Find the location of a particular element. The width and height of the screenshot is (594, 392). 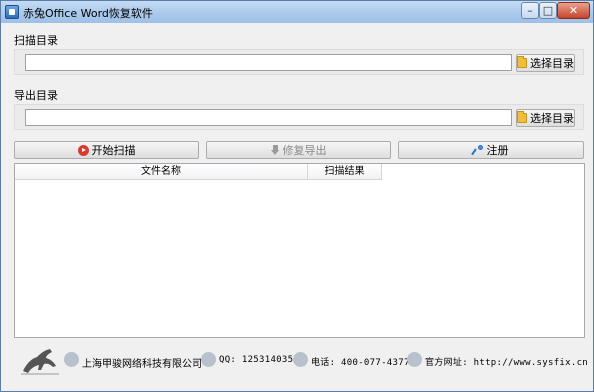

start-scan-label: 开始扫描 is located at coordinates (113, 150).